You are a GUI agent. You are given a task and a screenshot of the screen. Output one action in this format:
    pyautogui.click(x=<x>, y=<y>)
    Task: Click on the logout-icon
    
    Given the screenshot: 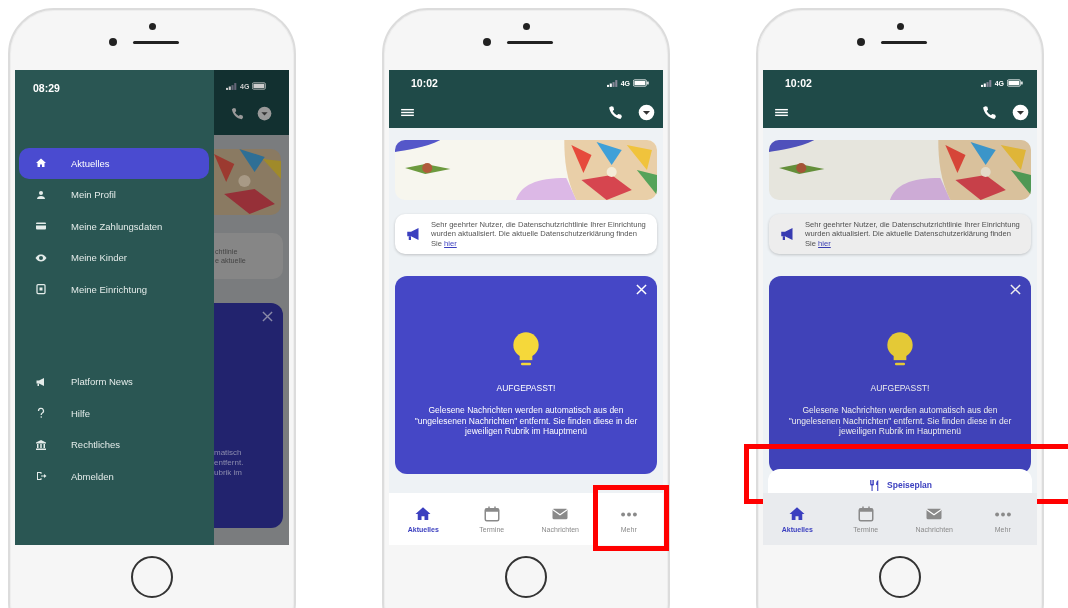 What is the action you would take?
    pyautogui.click(x=41, y=476)
    